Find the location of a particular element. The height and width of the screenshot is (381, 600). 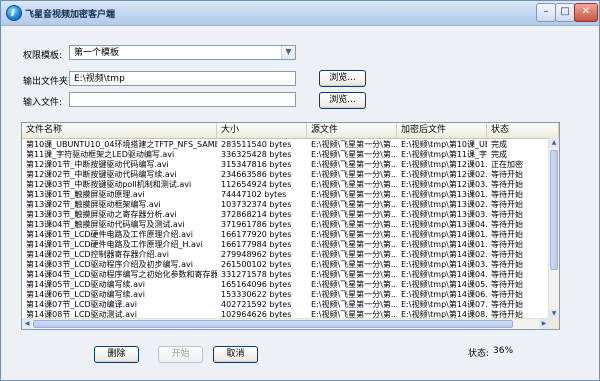

maximize-button: □ is located at coordinates (565, 12).